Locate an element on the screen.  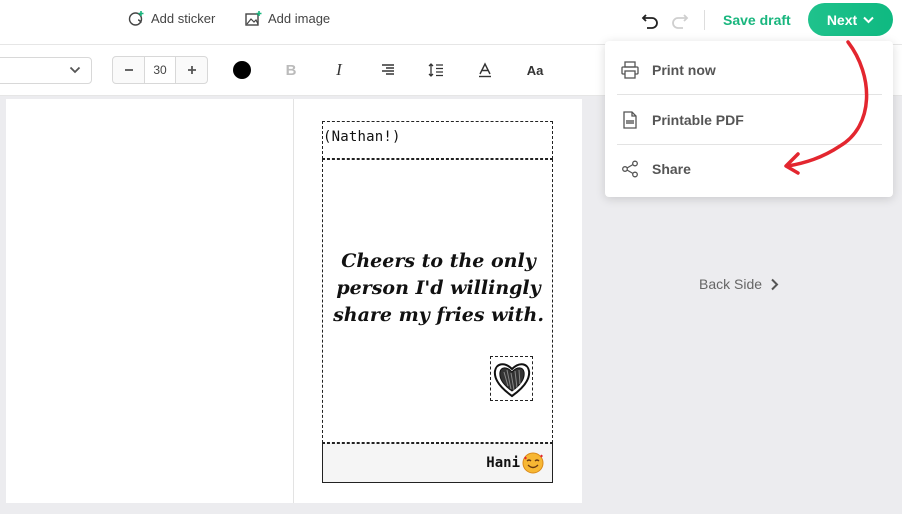
font-size-value: 30 is located at coordinates (160, 70).